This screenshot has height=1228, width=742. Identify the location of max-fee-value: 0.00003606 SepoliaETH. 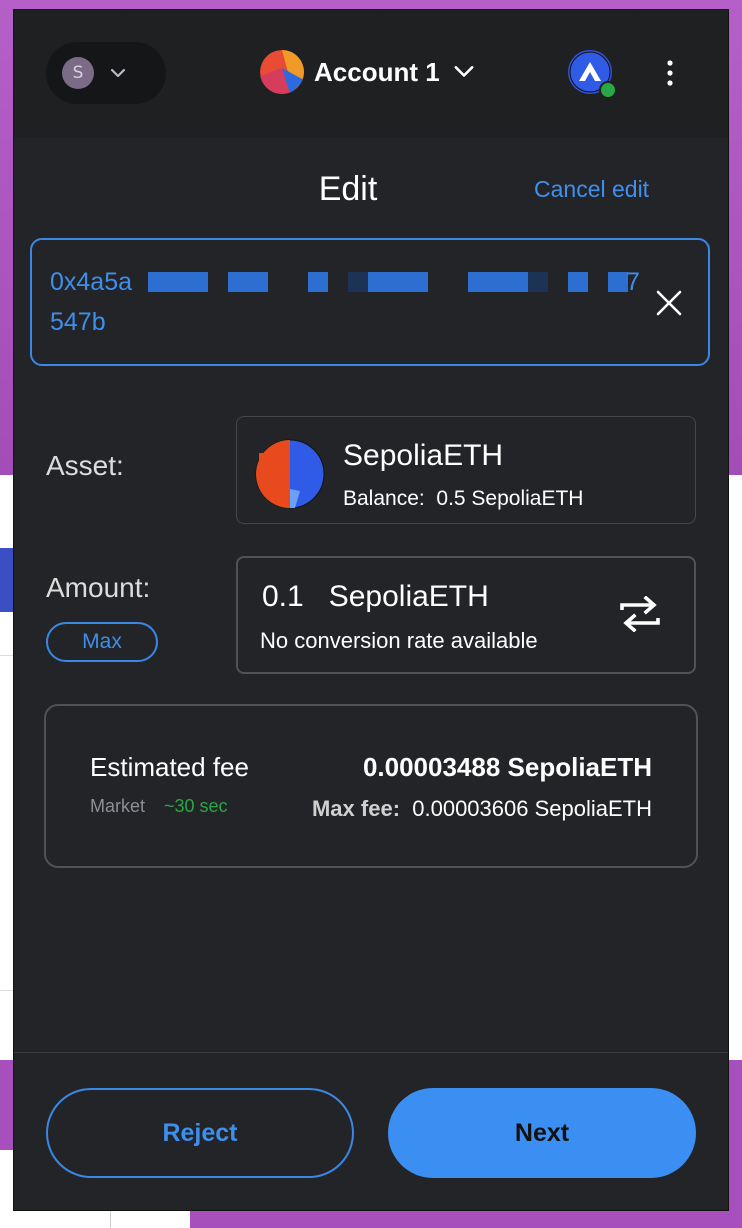
(526, 808).